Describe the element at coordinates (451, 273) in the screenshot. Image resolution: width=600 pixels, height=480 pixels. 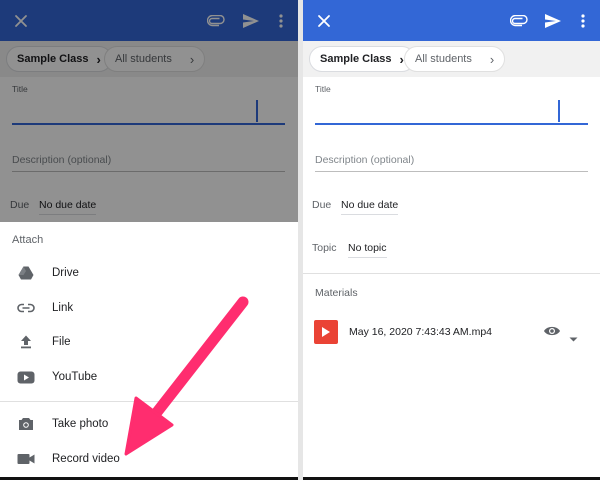
I see `section-divider` at that location.